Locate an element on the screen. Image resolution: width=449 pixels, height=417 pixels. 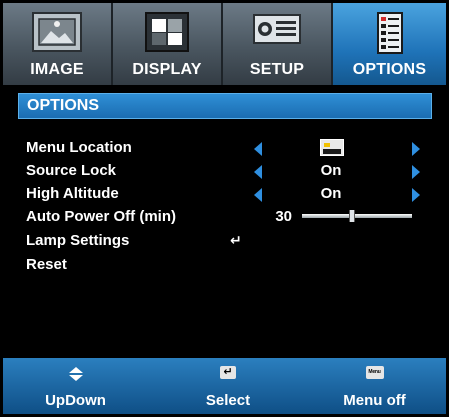
footer-updown-label: UpDown is located at coordinates (75, 400).